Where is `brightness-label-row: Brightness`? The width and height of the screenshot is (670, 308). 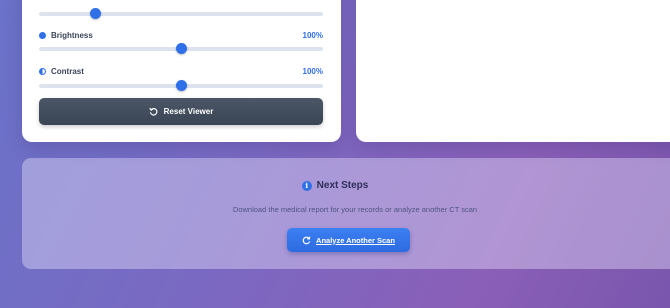
brightness-label-row: Brightness is located at coordinates (66, 35).